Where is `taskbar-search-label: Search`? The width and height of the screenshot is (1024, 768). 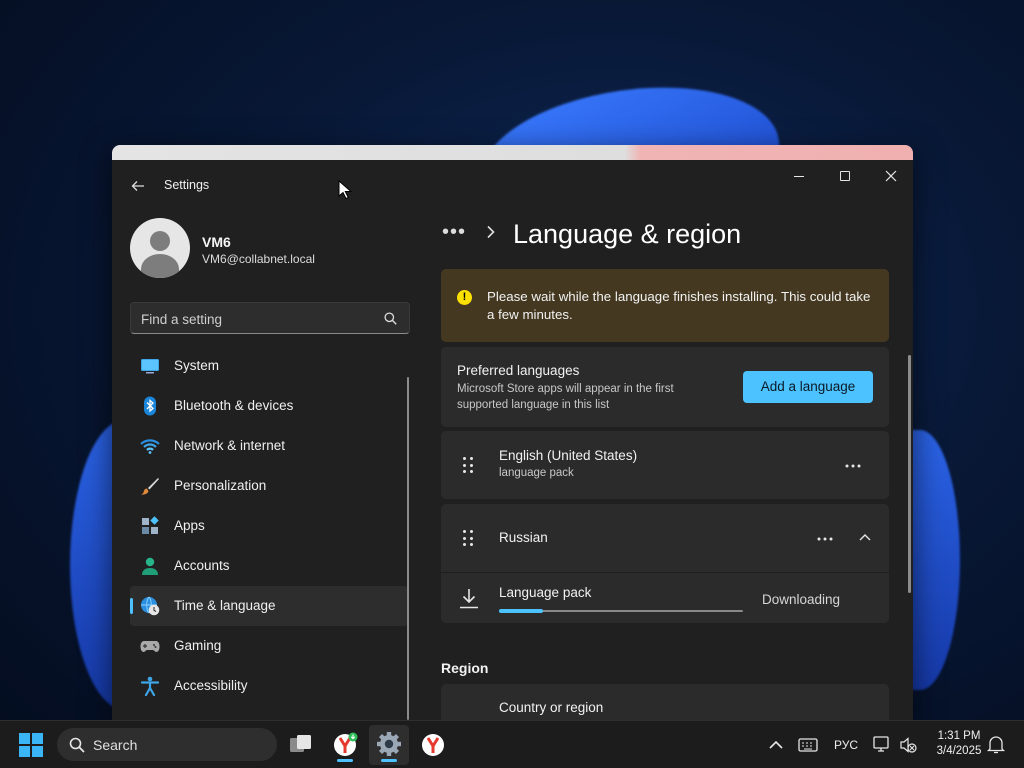 taskbar-search-label: Search is located at coordinates (115, 745).